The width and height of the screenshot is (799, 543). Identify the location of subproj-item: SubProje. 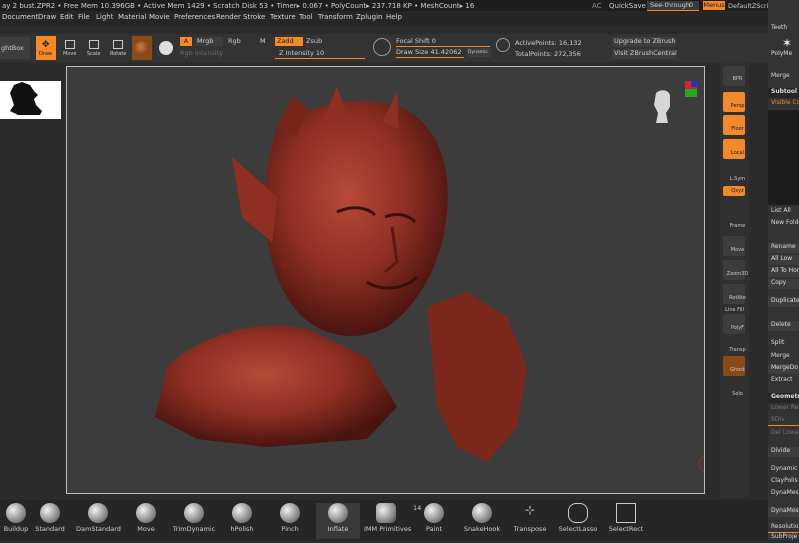
(783, 538).